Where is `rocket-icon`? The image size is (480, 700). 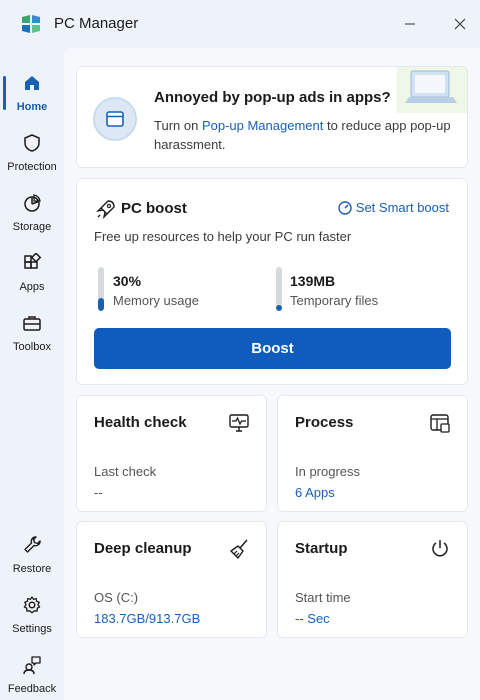
rocket-icon is located at coordinates (106, 209).